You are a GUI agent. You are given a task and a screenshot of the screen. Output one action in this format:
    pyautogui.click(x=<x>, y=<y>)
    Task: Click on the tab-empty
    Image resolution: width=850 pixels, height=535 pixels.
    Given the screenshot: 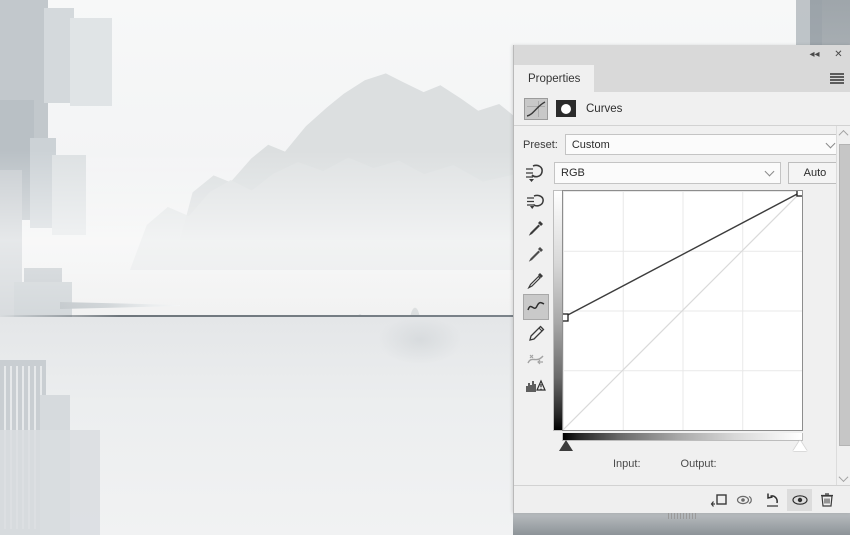 What is the action you would take?
    pyautogui.click(x=638, y=78)
    